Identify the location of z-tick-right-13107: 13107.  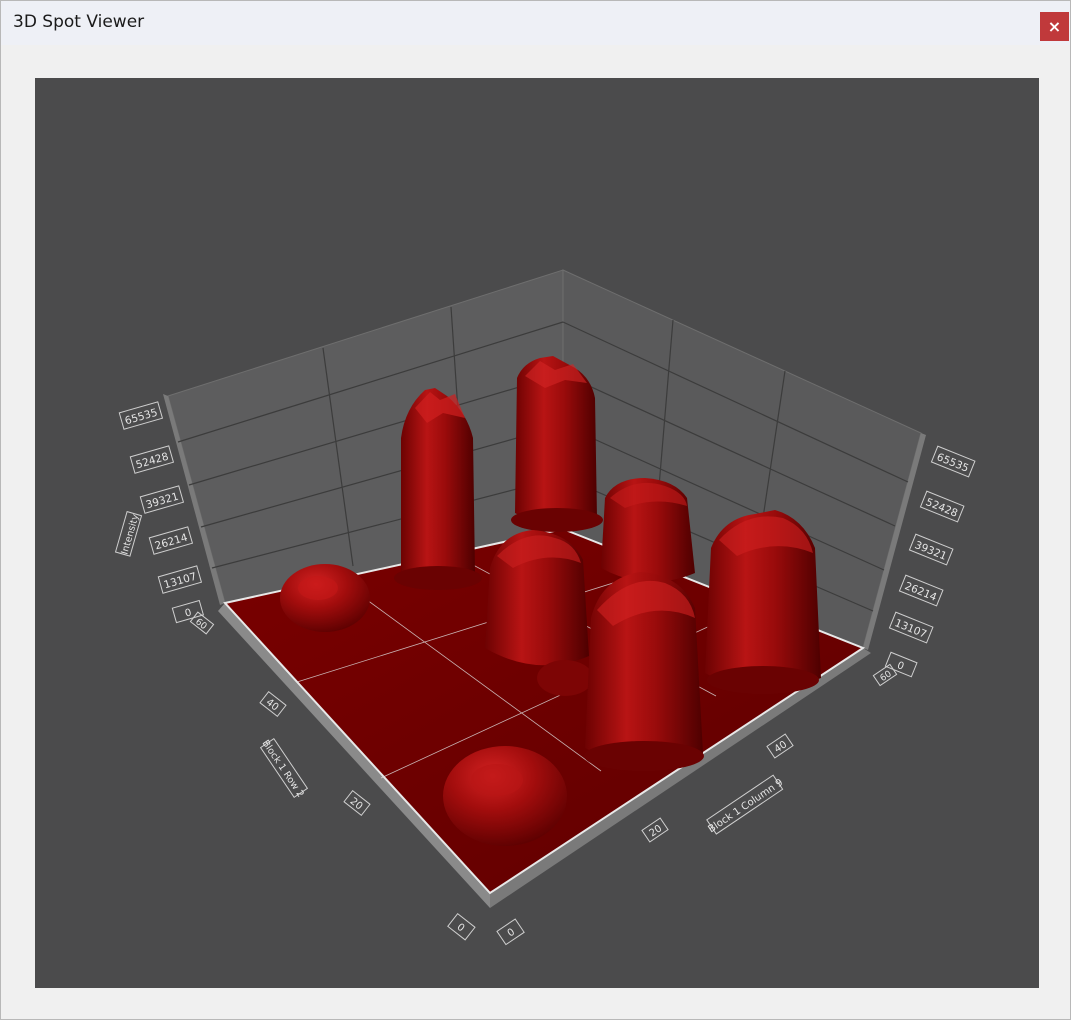
(911, 627).